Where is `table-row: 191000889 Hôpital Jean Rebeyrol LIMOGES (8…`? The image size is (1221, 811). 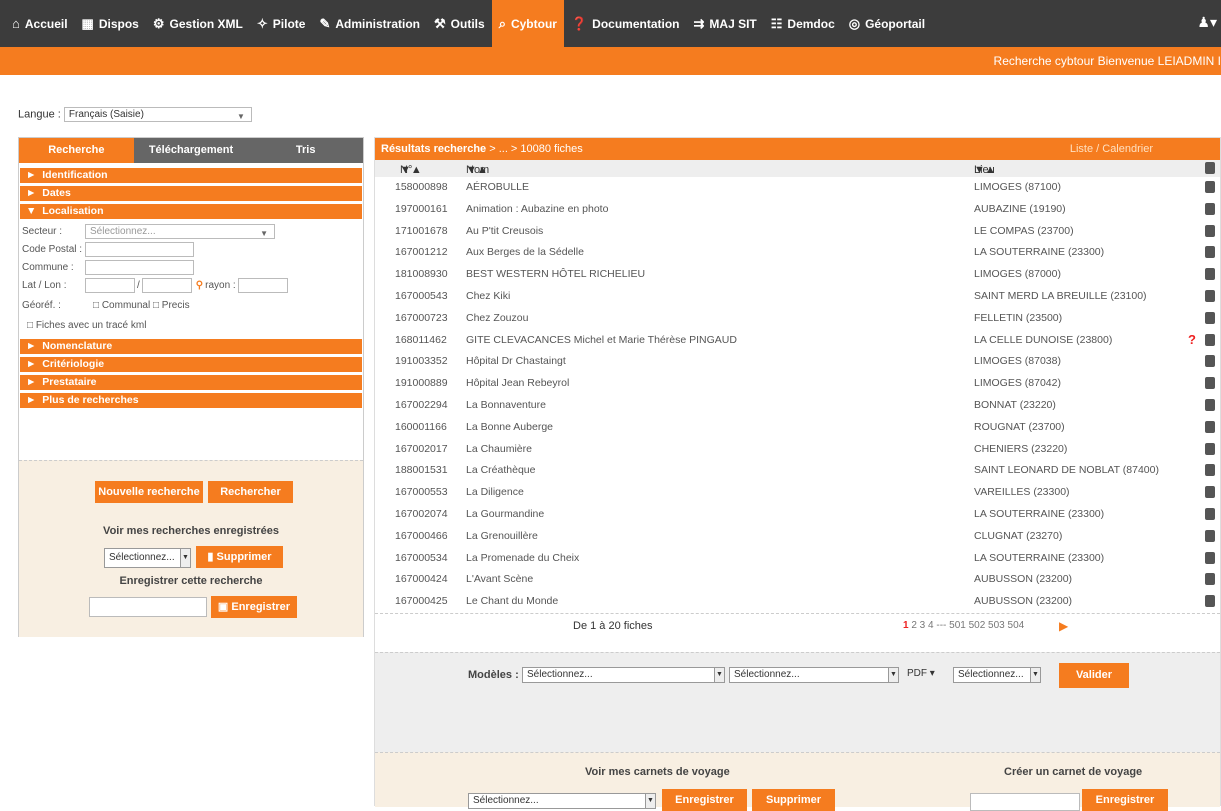 table-row: 191000889 Hôpital Jean Rebeyrol LIMOGES (8… is located at coordinates (797, 384).